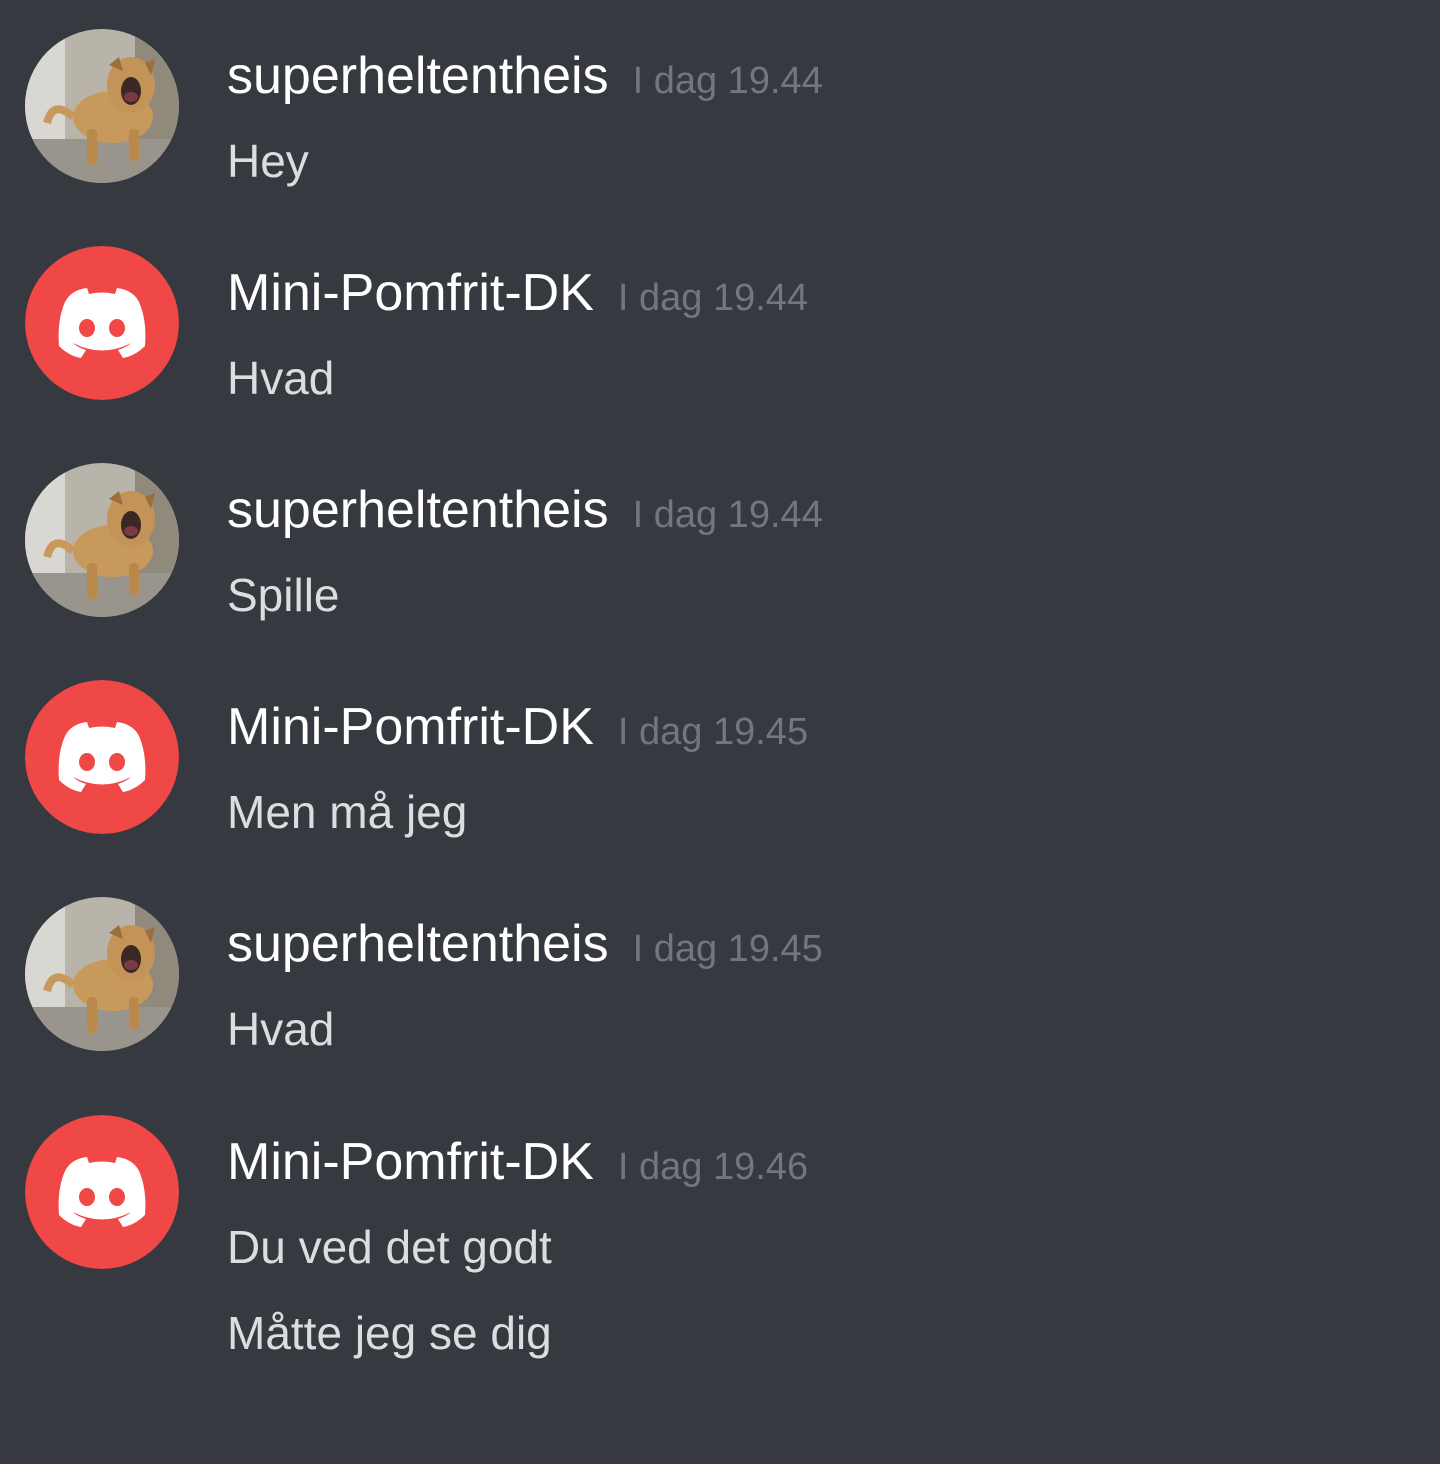 Image resolution: width=1440 pixels, height=1464 pixels. I want to click on message-text: Måtte jeg se dig, so click(389, 1333).